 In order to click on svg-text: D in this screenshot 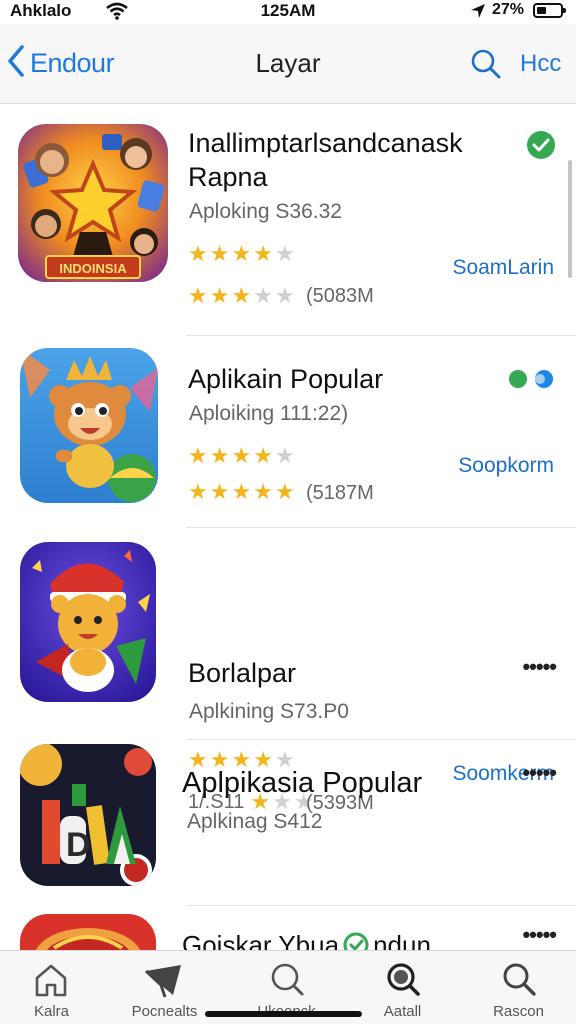, I will do `click(78, 845)`.